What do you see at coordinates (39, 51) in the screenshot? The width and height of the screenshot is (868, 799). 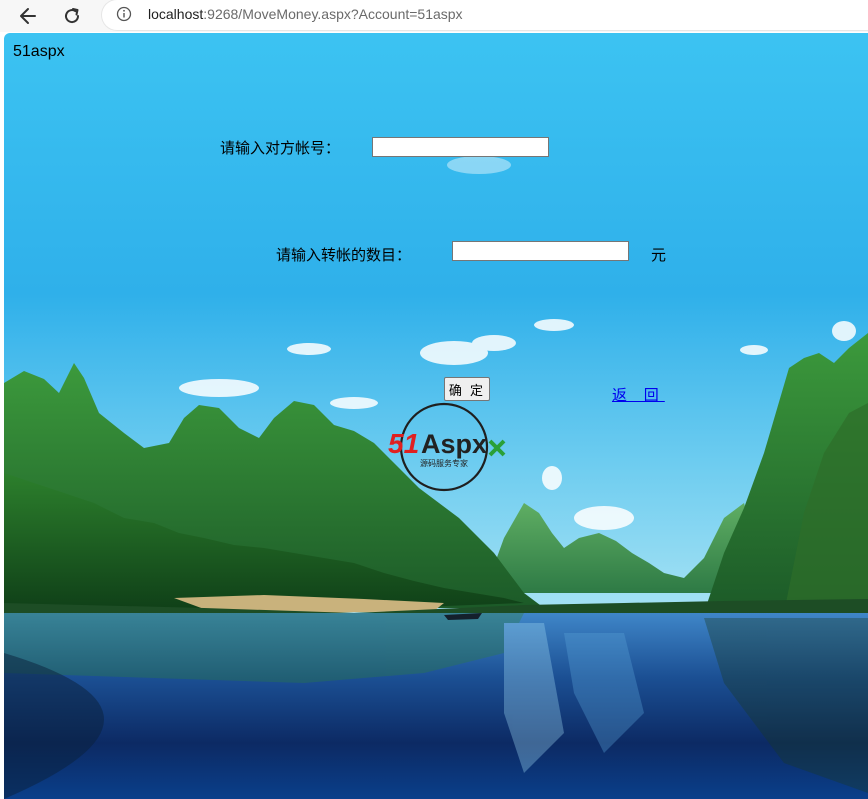 I see `account-label: 51aspx` at bounding box center [39, 51].